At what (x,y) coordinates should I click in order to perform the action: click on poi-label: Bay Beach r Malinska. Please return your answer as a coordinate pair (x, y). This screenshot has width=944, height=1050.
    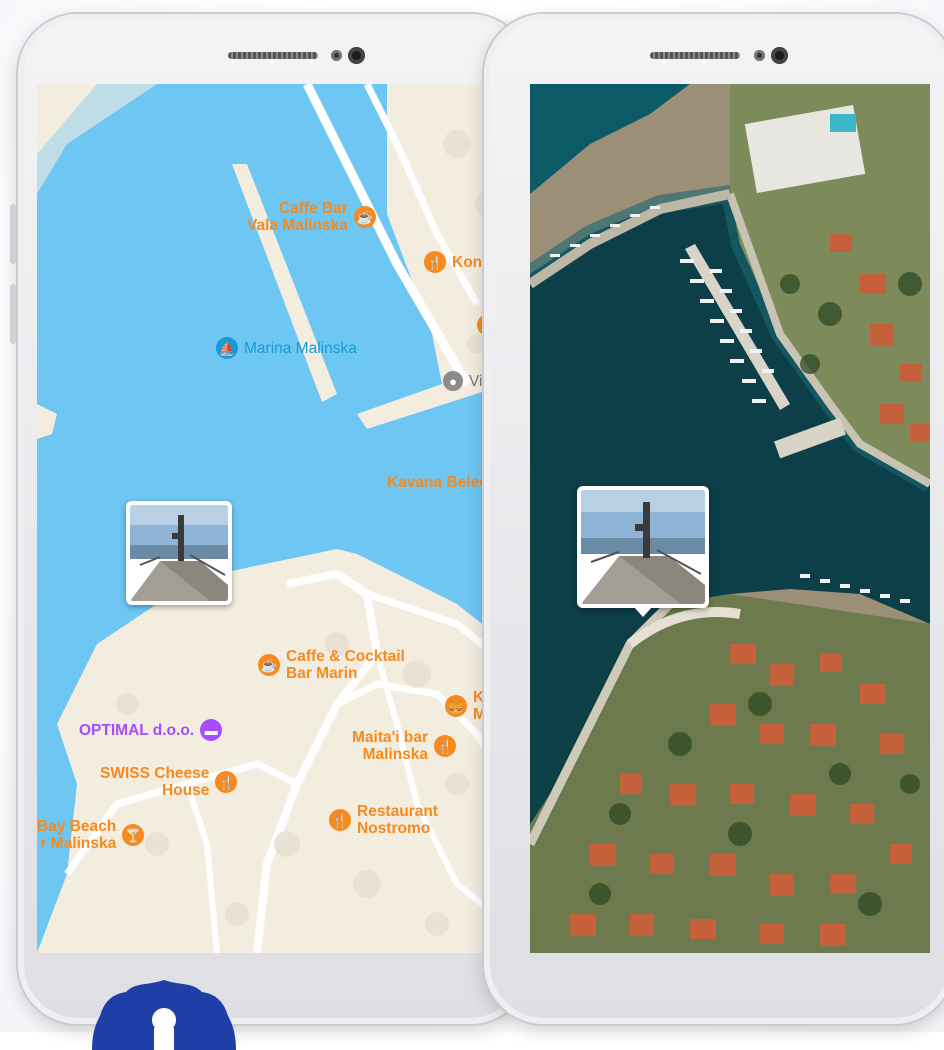
    Looking at the image, I should click on (77, 835).